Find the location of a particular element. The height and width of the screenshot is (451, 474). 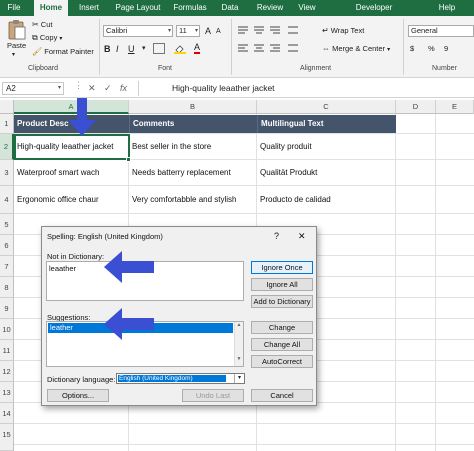

row-header: 5 is located at coordinates (7, 224).